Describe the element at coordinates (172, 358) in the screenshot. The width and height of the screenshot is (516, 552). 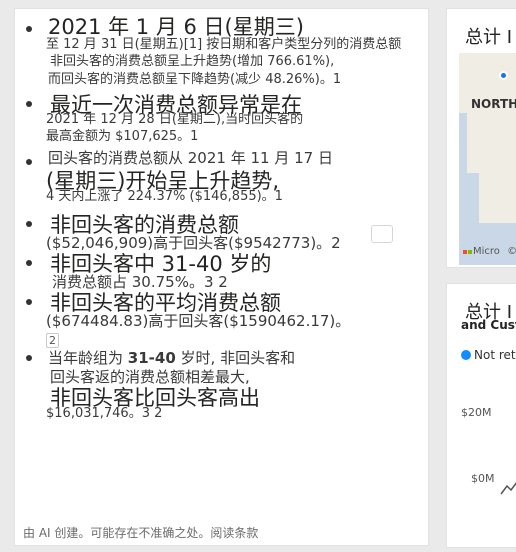
I see `bullet-subline: 当年龄组为 31-40 岁时, 非回头客和` at that location.